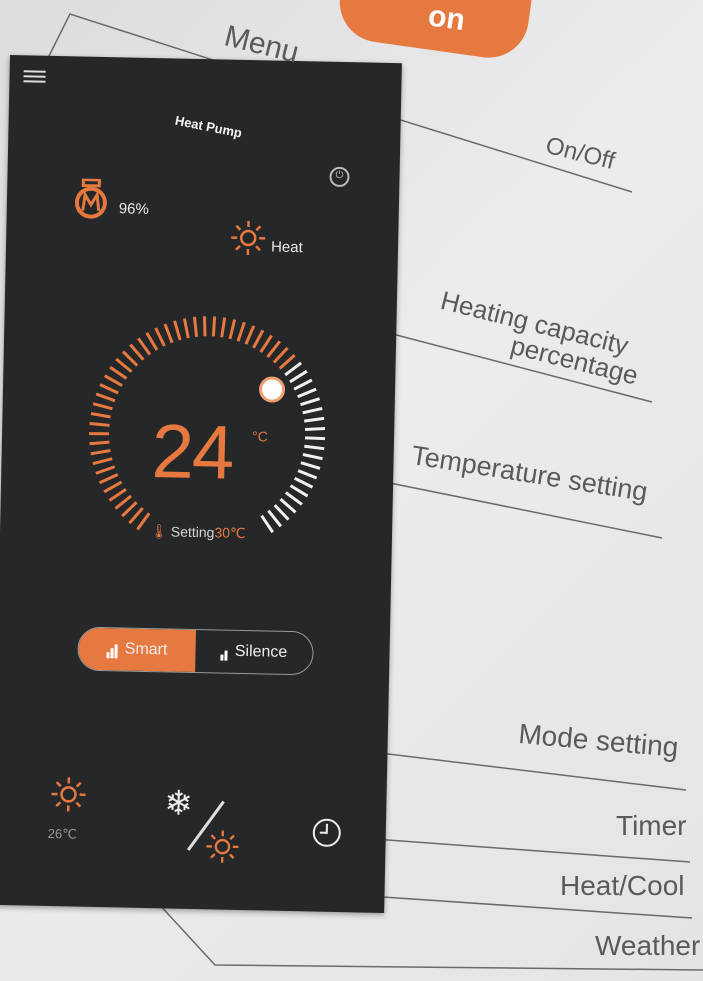 The height and width of the screenshot is (981, 703). Describe the element at coordinates (34, 77) in the screenshot. I see `menu-icon` at that location.